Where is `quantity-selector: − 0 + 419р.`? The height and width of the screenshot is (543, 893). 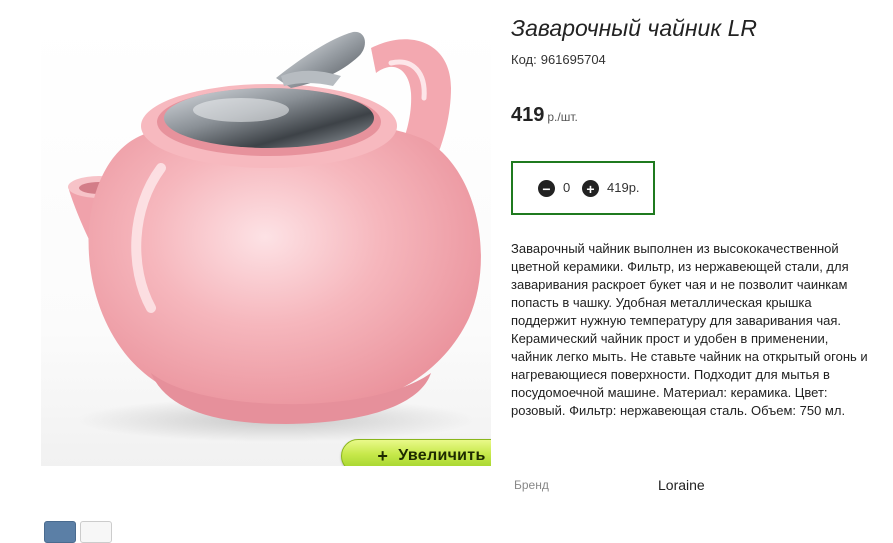 quantity-selector: − 0 + 419р. is located at coordinates (583, 188).